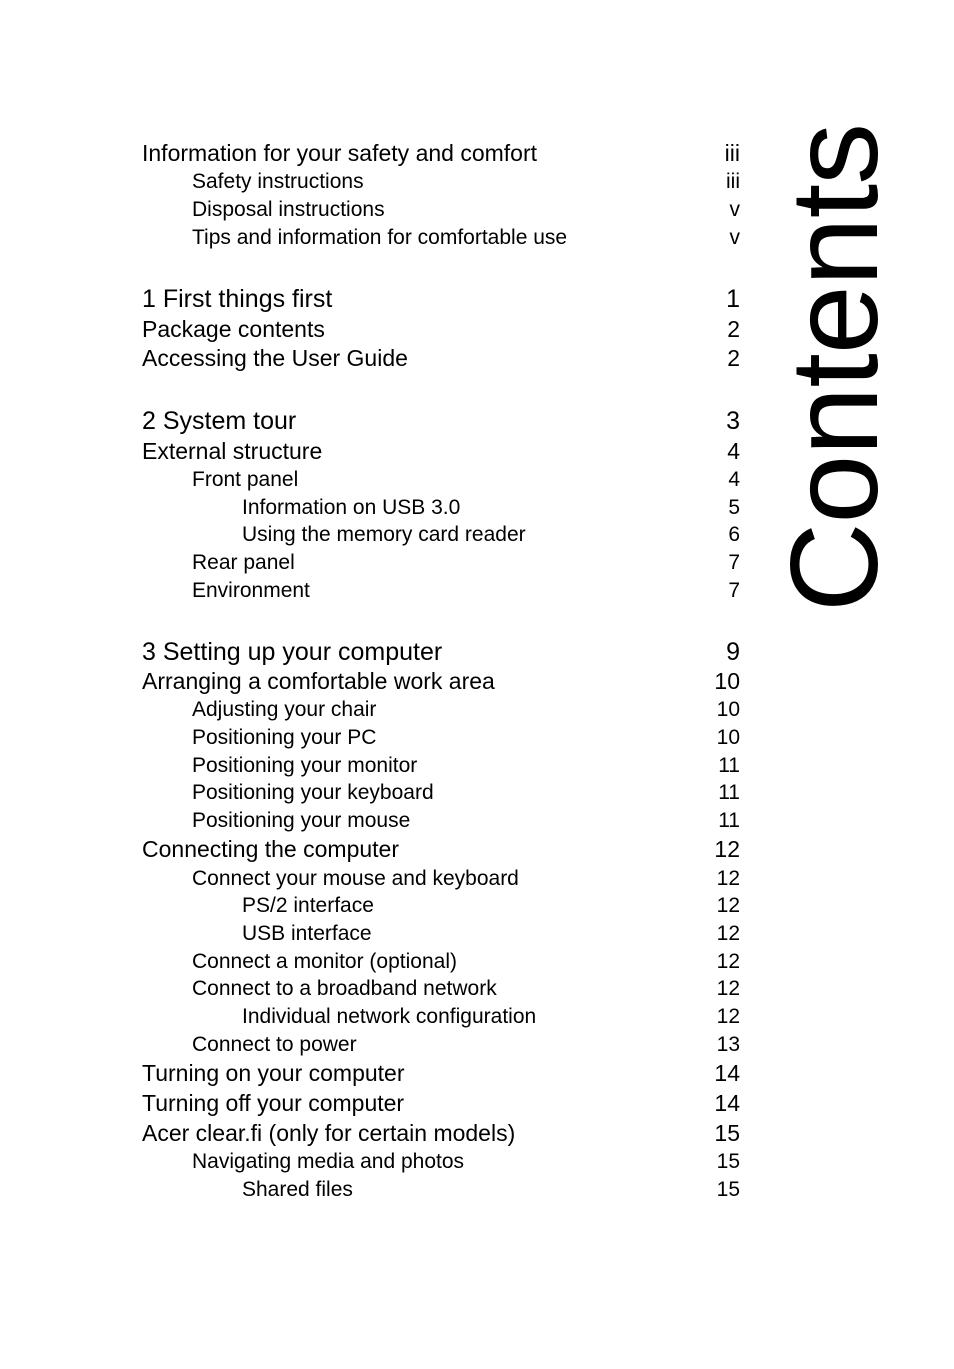 The width and height of the screenshot is (954, 1369). Describe the element at coordinates (728, 1044) in the screenshot. I see `toc-entry-page: 13` at that location.